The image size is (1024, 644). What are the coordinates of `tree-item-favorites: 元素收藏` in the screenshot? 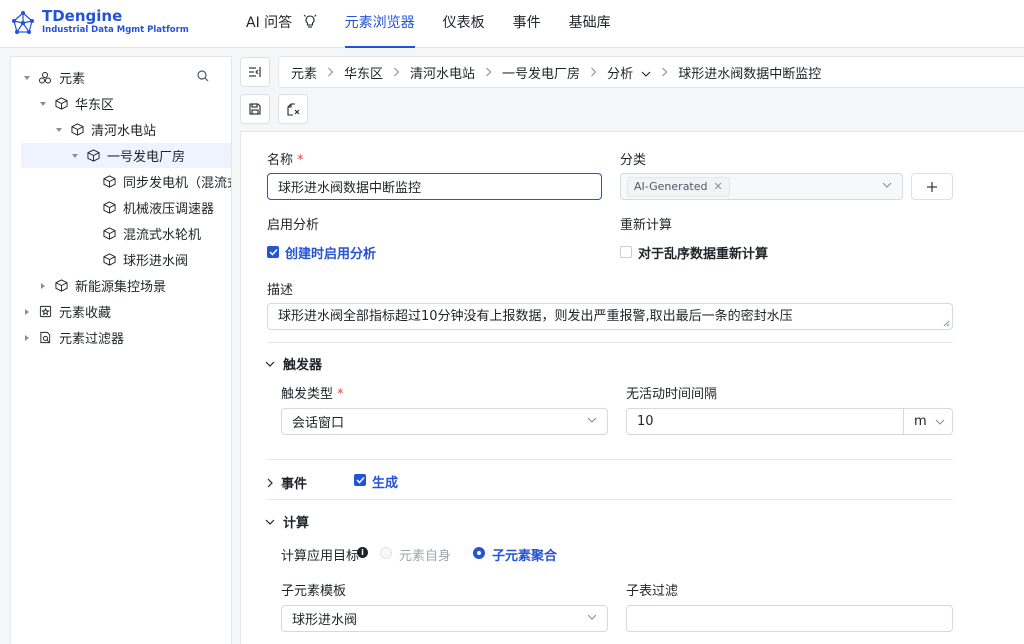 It's located at (126, 311).